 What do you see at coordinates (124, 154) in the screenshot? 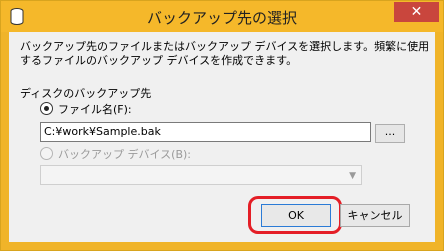
I see `backup-device-radio-label: バックアップ デバイス(B):` at bounding box center [124, 154].